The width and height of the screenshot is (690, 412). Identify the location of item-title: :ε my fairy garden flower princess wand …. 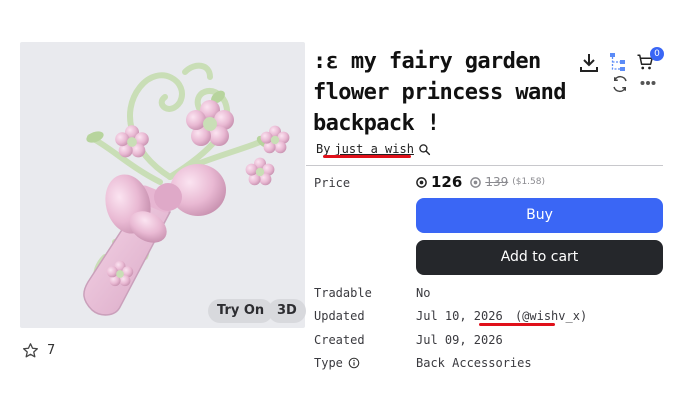
(440, 92).